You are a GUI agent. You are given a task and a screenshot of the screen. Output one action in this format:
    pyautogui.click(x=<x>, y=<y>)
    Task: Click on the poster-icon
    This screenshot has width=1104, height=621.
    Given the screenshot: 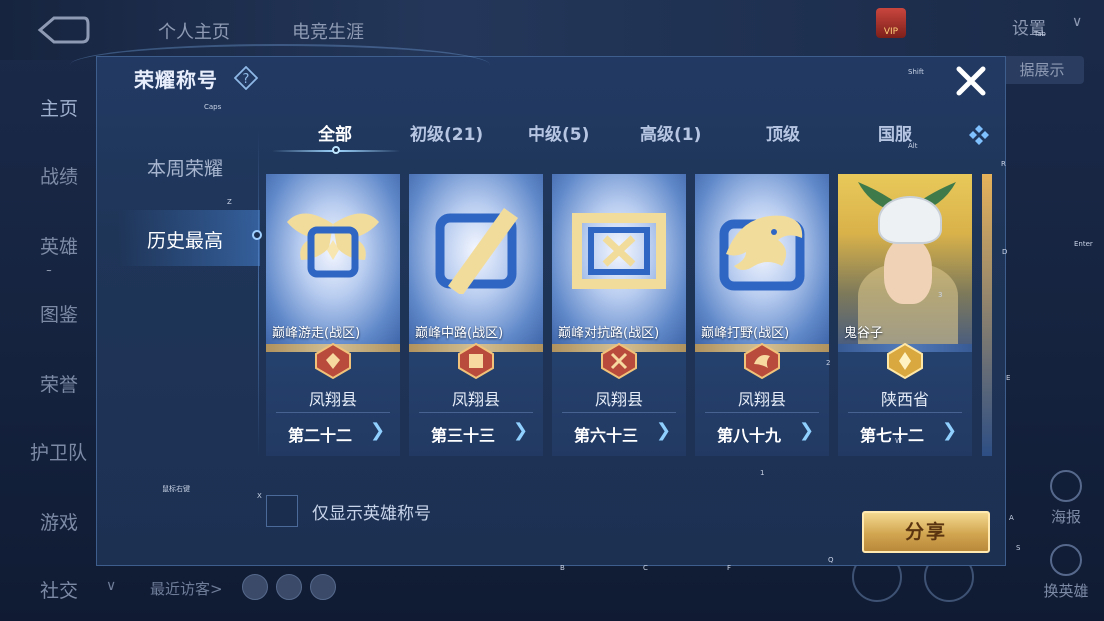 What is the action you would take?
    pyautogui.click(x=1066, y=486)
    